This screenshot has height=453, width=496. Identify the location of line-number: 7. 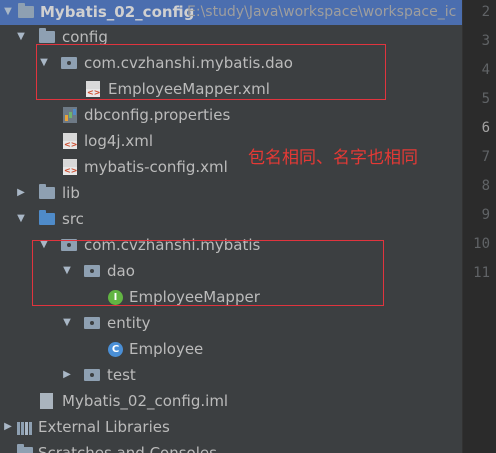
(485, 157).